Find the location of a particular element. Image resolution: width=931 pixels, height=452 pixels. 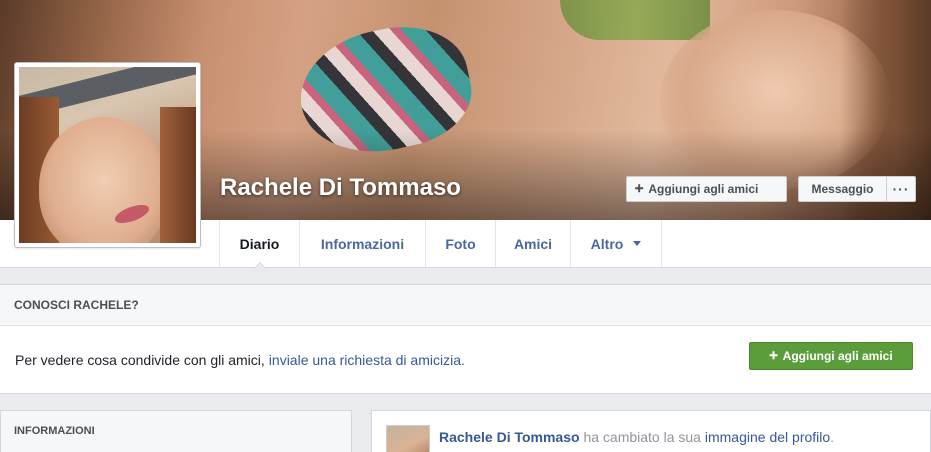

add-friend-green-button: ➕︎ Aggiungi agli amici is located at coordinates (831, 356).